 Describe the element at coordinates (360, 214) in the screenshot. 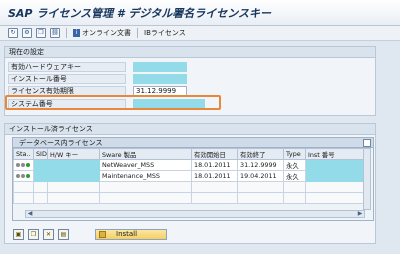

I see `scroll-right-icon: ▶` at that location.